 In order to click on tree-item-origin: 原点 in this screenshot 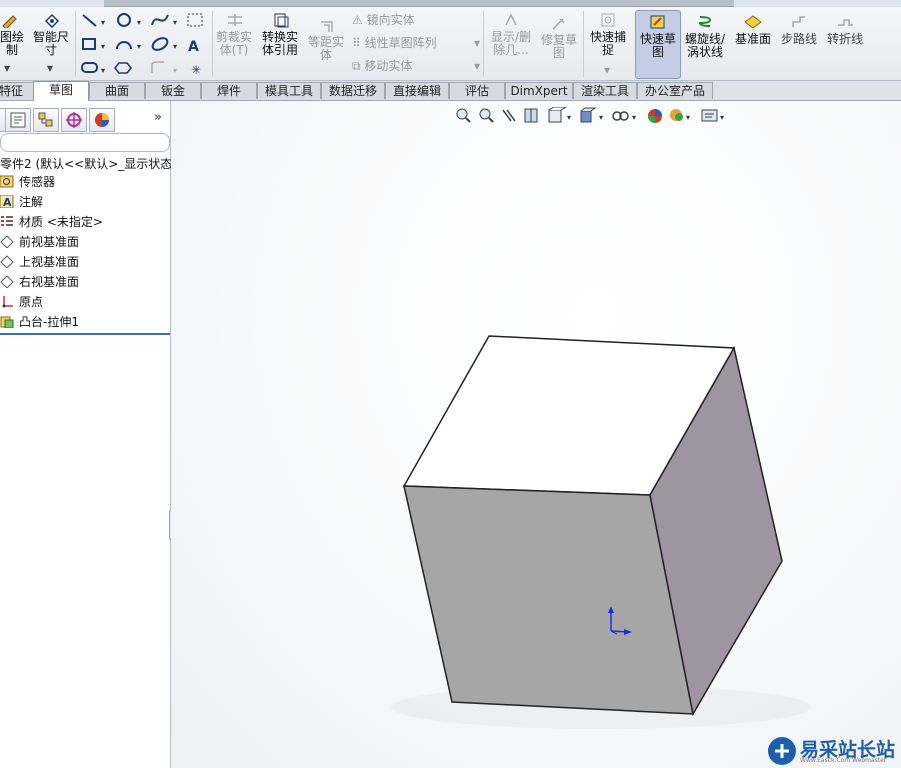, I will do `click(21, 302)`.